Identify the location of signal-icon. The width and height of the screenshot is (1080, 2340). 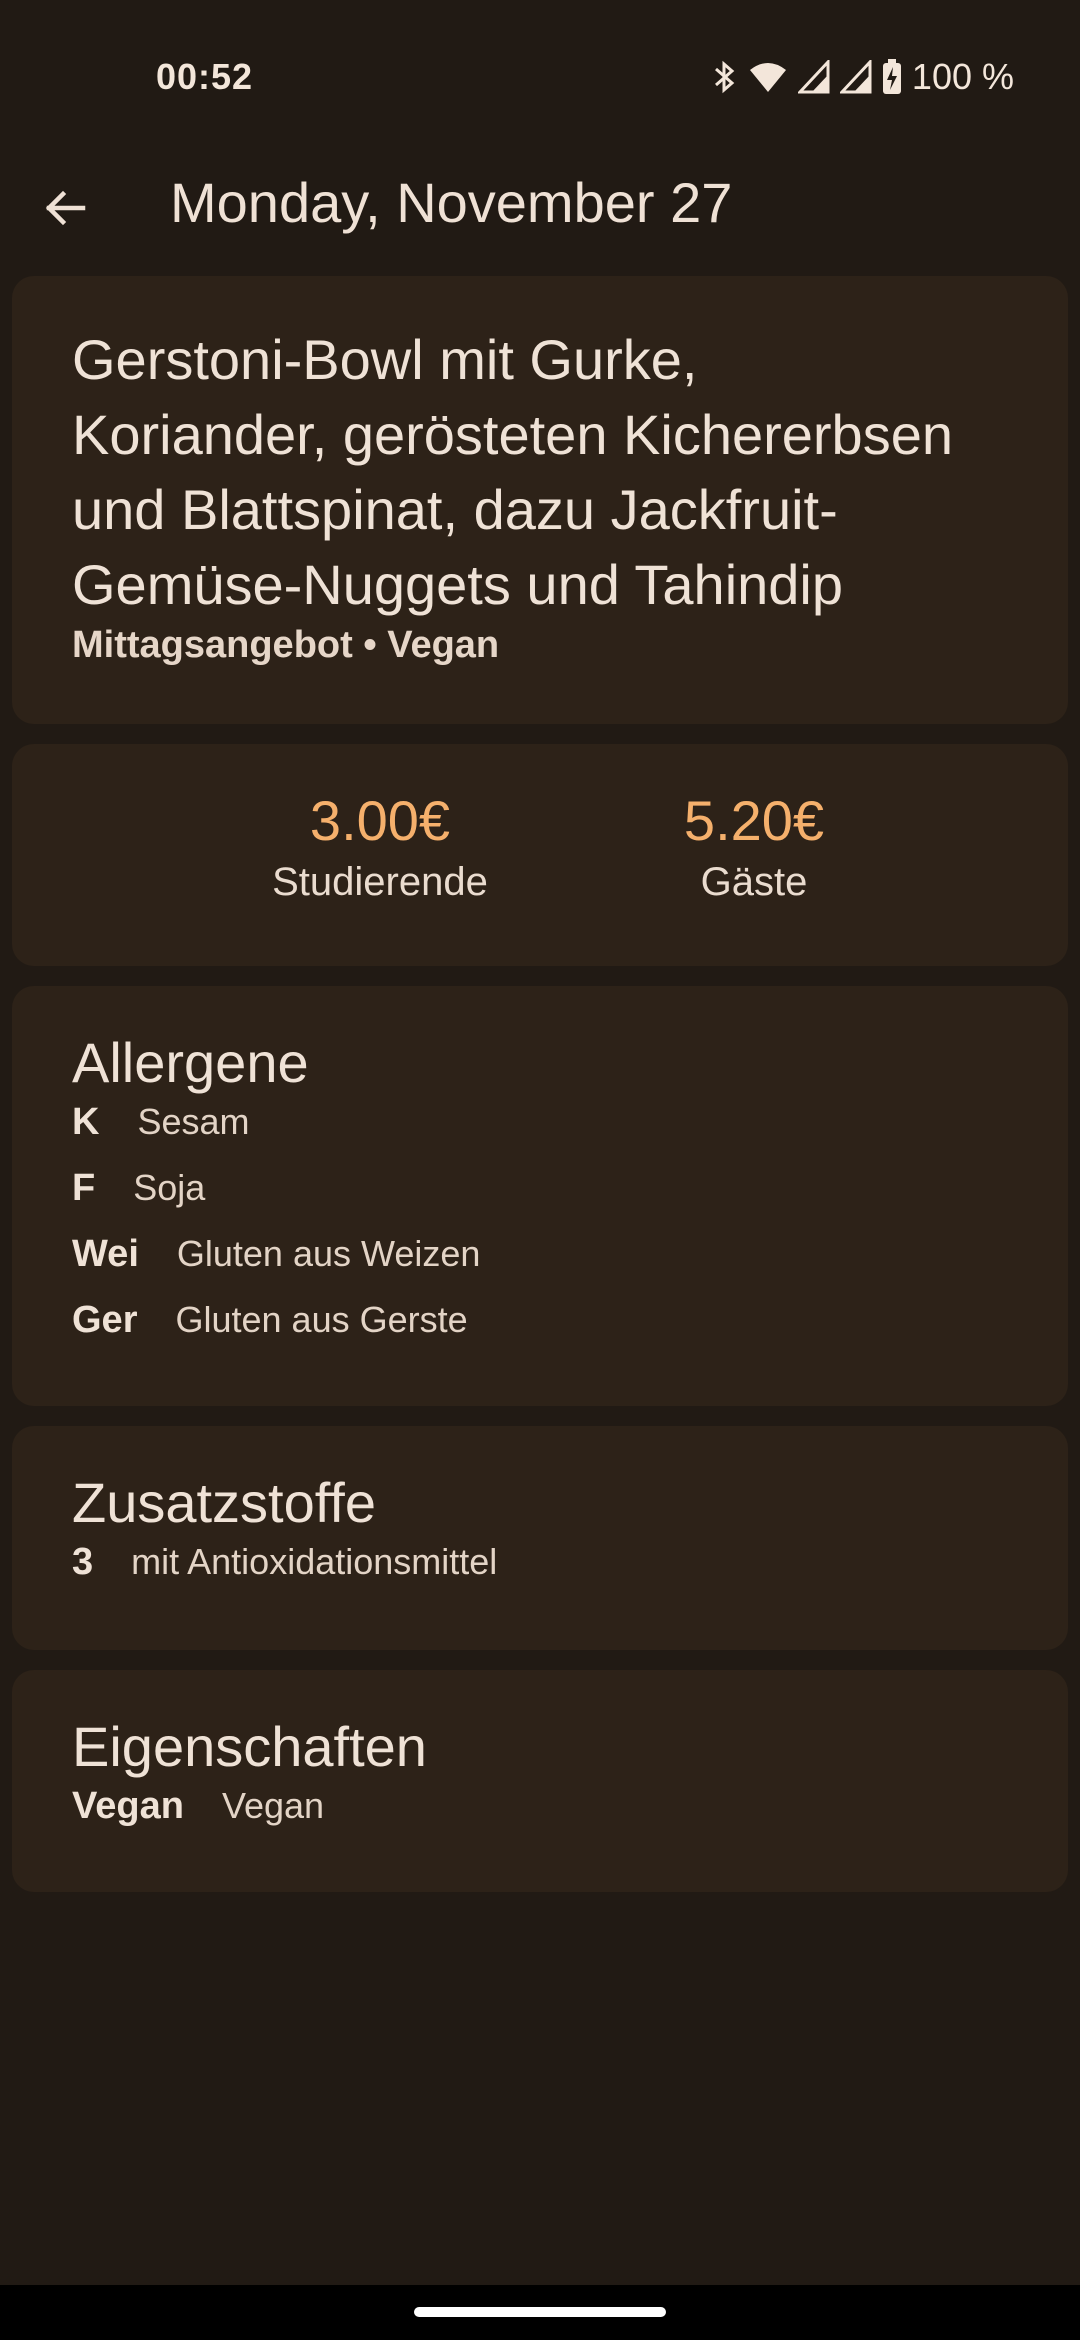
(813, 77).